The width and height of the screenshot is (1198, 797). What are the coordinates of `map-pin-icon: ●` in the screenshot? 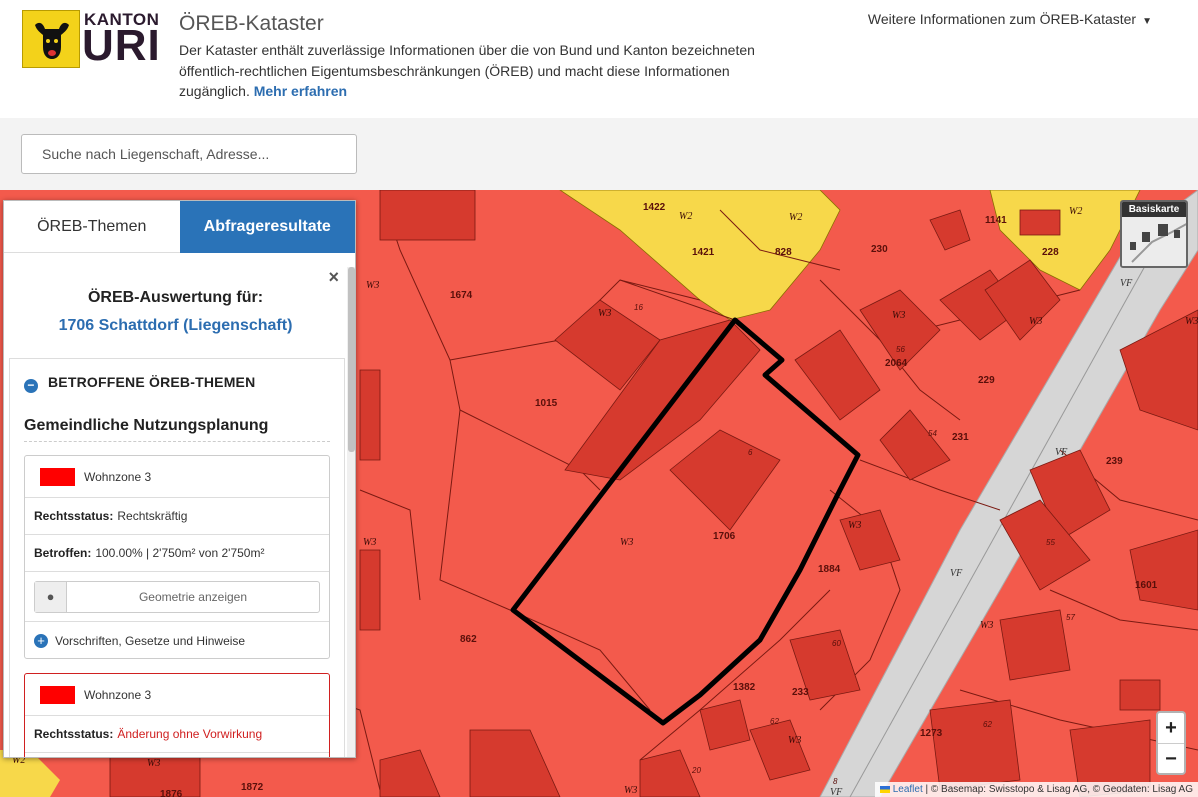 It's located at (51, 596).